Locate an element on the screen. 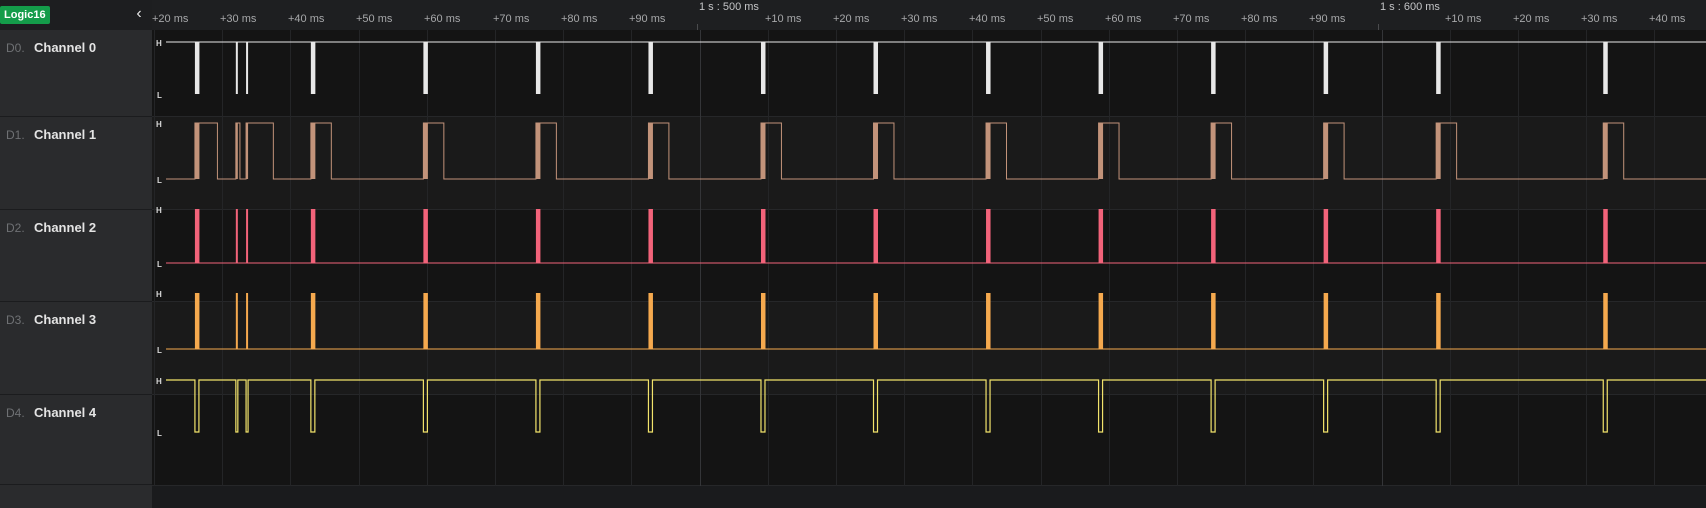 The height and width of the screenshot is (508, 1706). major-time-label: 1 s : 500 ms is located at coordinates (729, 7).